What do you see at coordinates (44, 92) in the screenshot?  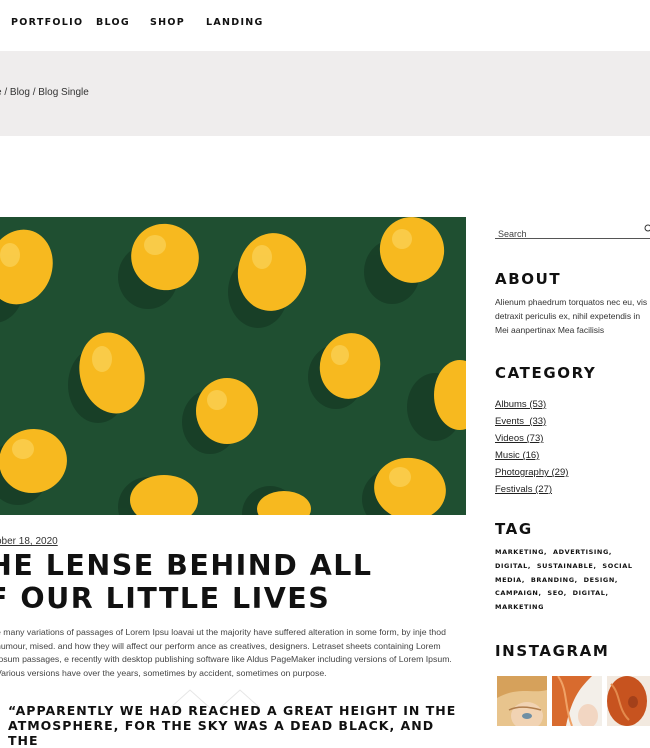 I see `breadcrumb: e / Blog / Blog Single` at bounding box center [44, 92].